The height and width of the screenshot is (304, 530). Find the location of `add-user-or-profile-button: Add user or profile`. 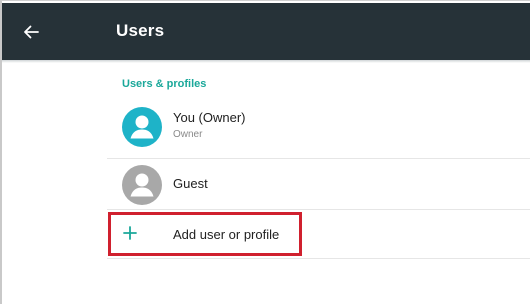

add-user-or-profile-button: Add user or profile is located at coordinates (318, 234).